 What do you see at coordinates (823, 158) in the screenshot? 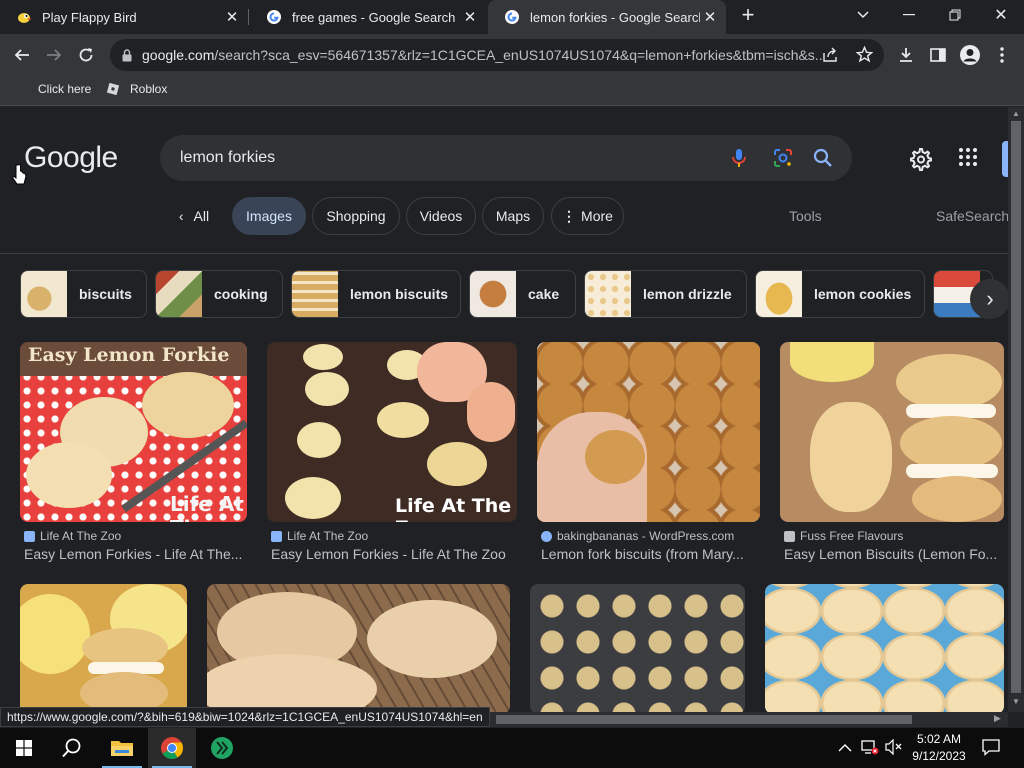
I see `search-icon` at bounding box center [823, 158].